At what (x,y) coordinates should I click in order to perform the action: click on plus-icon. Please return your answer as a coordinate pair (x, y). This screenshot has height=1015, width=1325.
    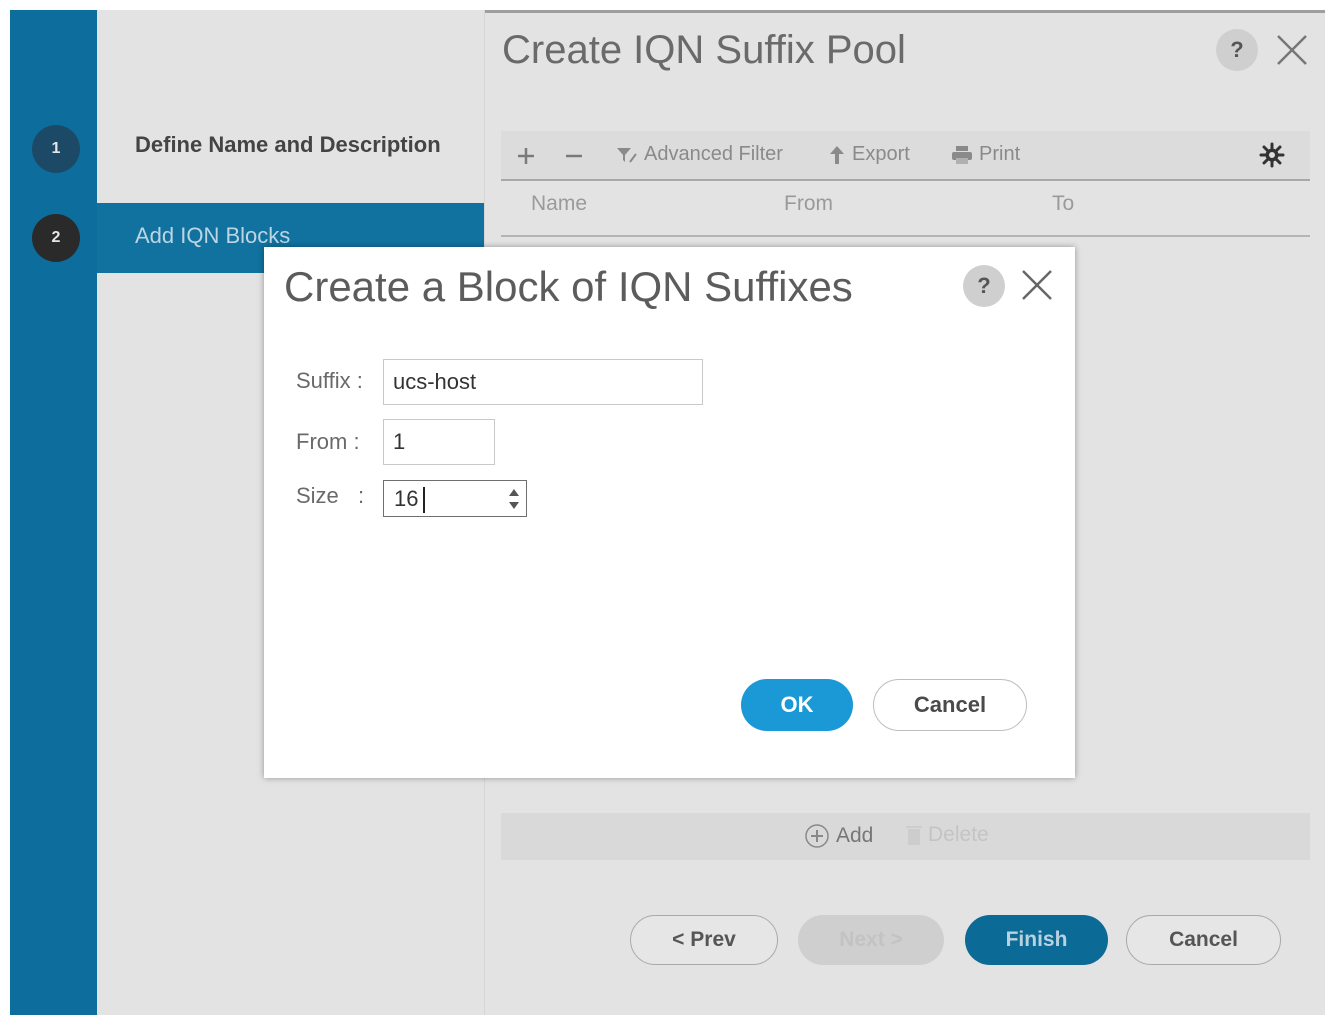
    Looking at the image, I should click on (526, 156).